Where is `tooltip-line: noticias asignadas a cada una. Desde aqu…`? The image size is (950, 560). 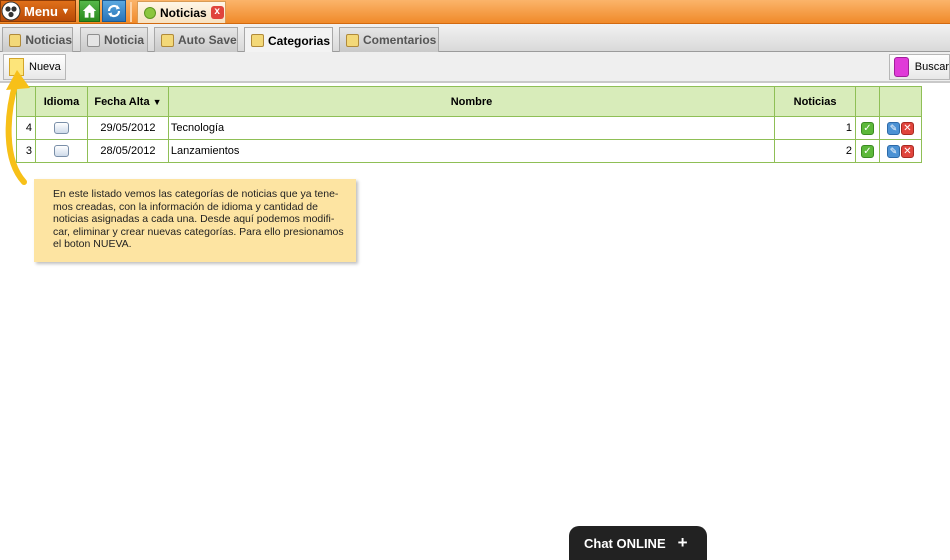 tooltip-line: noticias asignadas a cada una. Desde aqu… is located at coordinates (194, 219).